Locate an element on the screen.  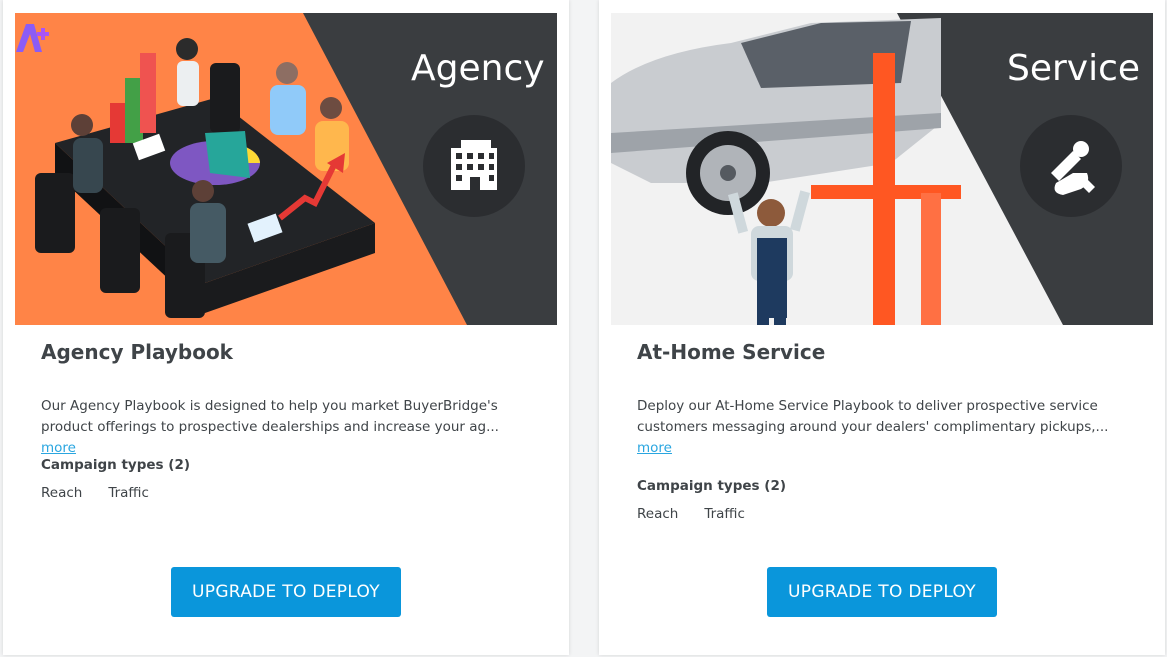
card-title: Agency Playbook is located at coordinates (137, 352).